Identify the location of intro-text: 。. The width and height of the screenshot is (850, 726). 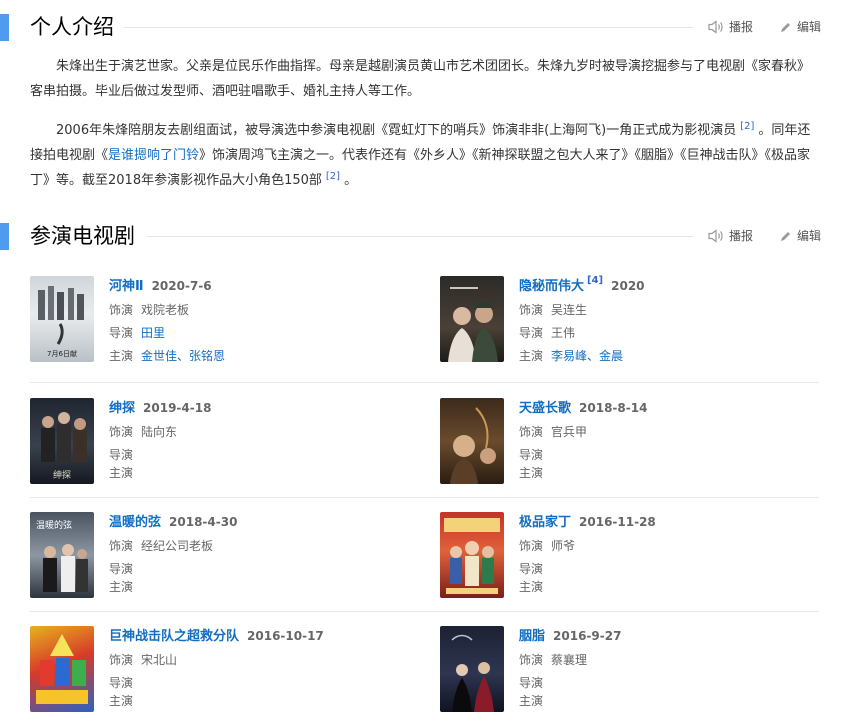
(351, 180).